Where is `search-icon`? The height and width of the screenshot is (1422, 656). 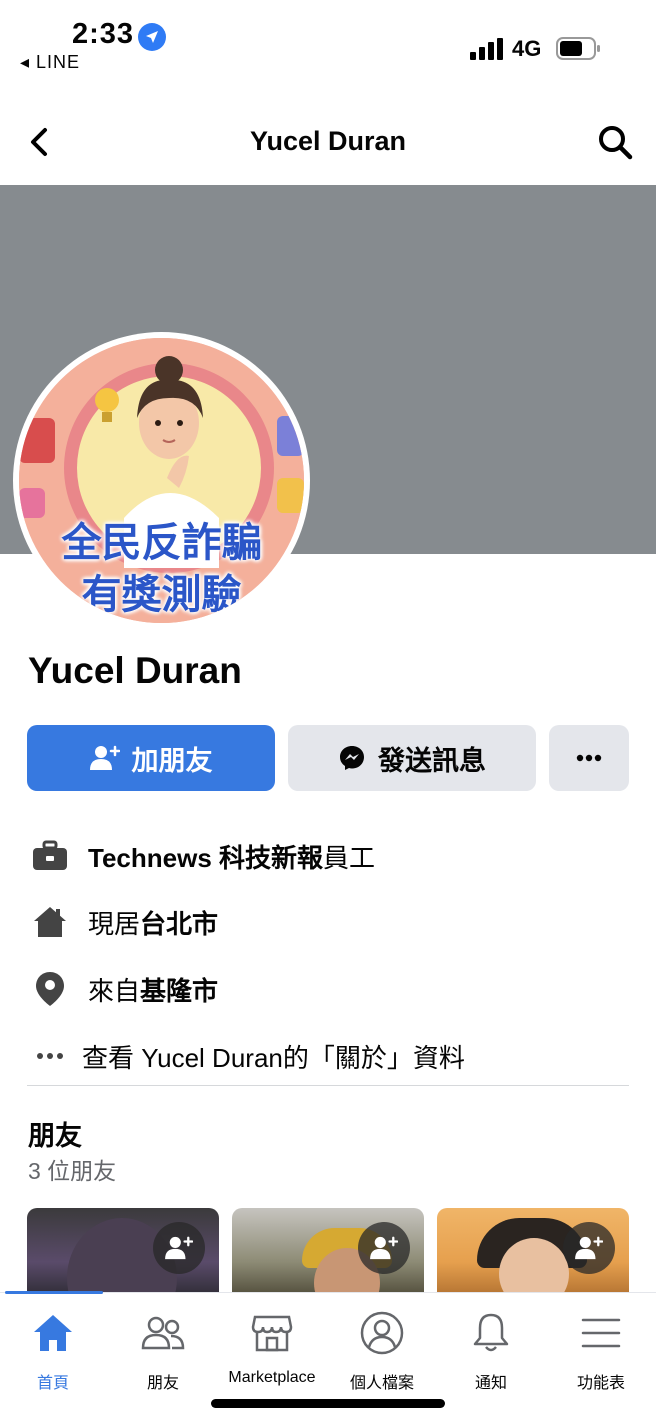 search-icon is located at coordinates (615, 142).